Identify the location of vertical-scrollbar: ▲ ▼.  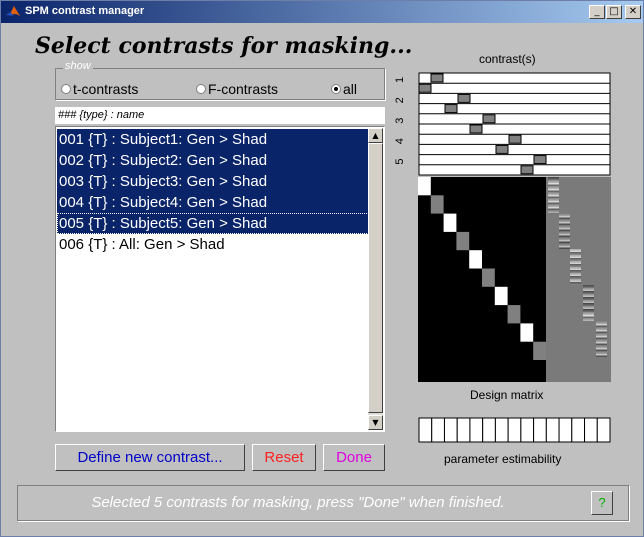
(375, 279).